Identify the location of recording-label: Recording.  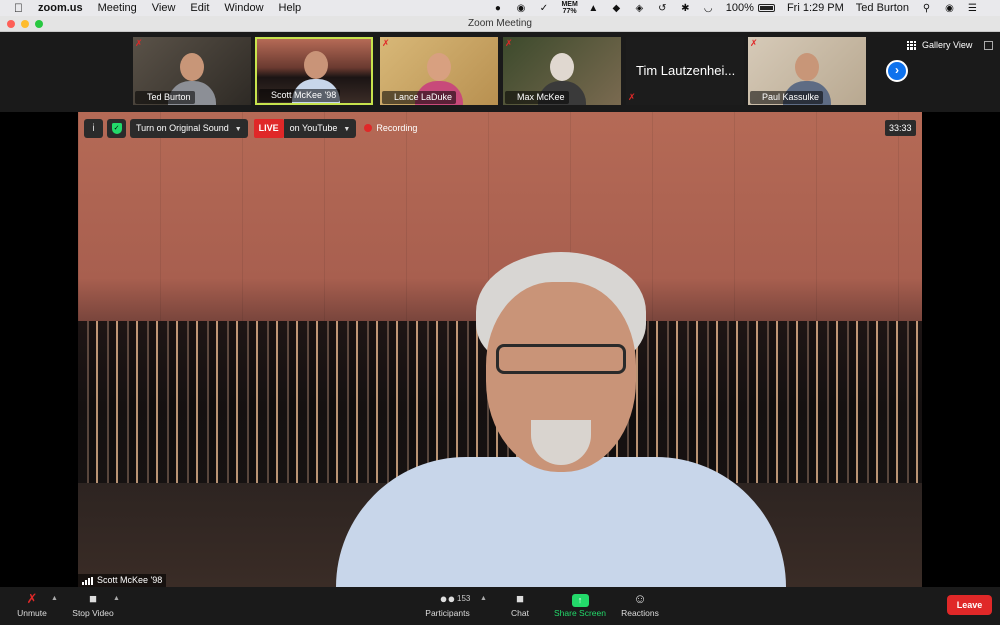
(397, 128).